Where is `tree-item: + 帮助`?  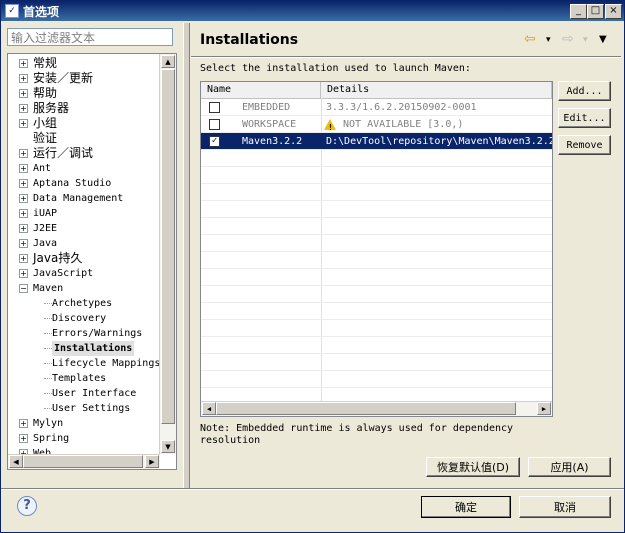
tree-item: + 帮助 is located at coordinates (83, 93).